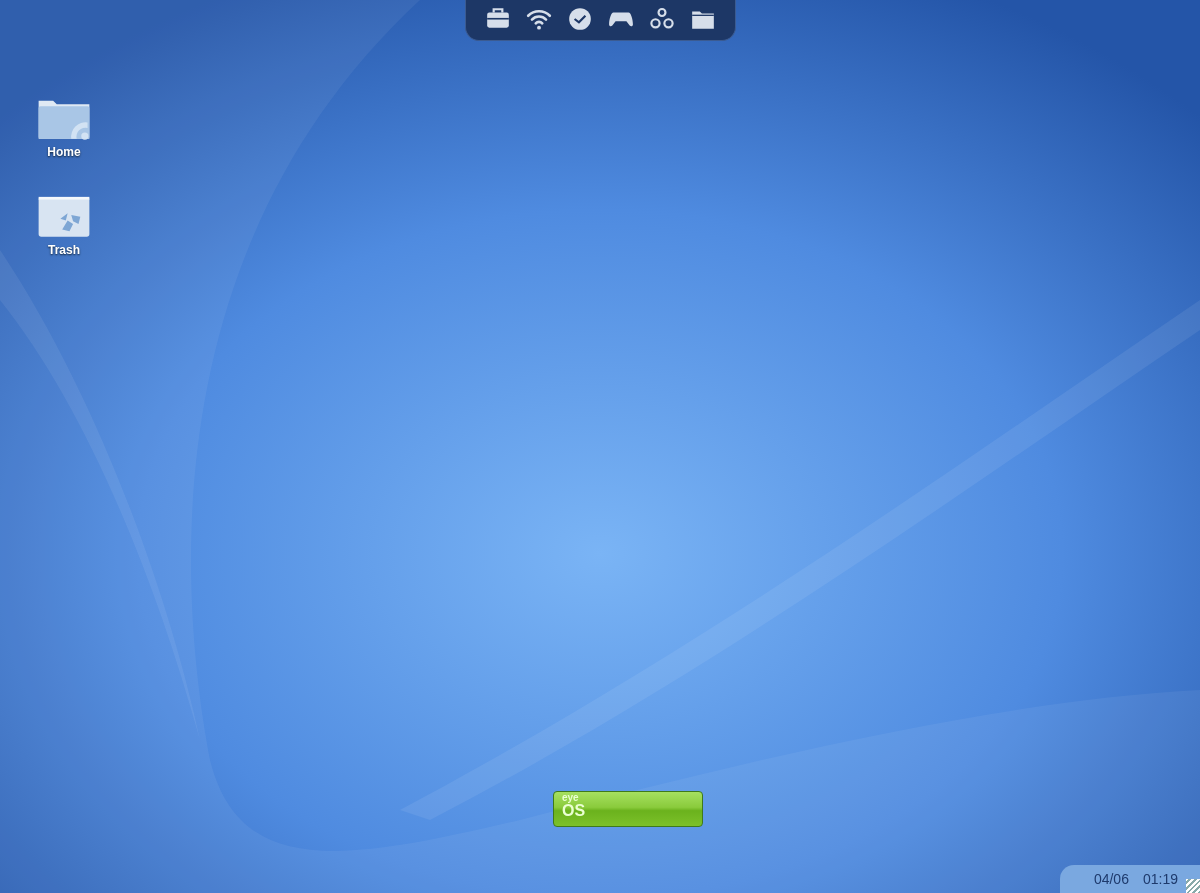  I want to click on clock-date: 04/06, so click(1111, 879).